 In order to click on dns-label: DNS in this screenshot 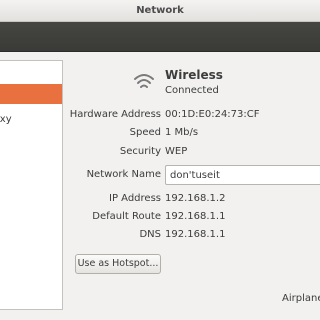, I will do `click(150, 234)`.